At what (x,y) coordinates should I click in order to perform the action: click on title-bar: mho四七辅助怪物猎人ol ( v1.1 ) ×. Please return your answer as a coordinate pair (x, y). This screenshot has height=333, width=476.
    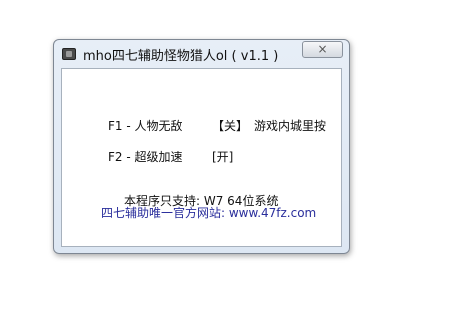
    Looking at the image, I should click on (201, 53).